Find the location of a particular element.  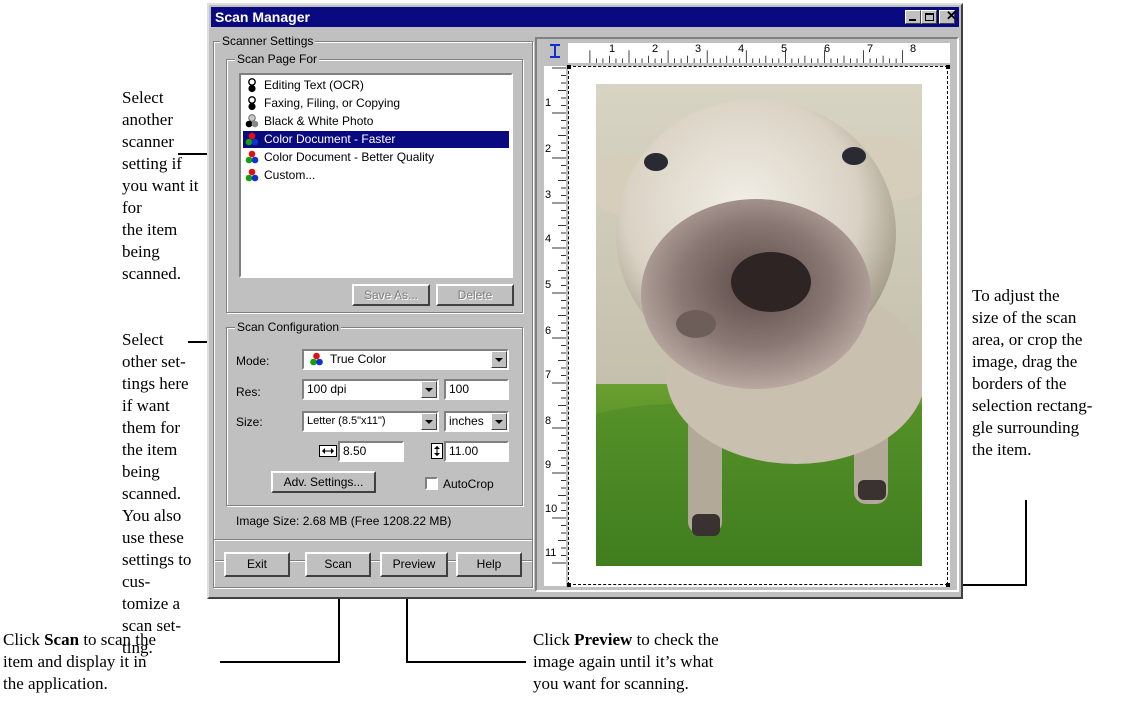

maximize-button is located at coordinates (929, 17).